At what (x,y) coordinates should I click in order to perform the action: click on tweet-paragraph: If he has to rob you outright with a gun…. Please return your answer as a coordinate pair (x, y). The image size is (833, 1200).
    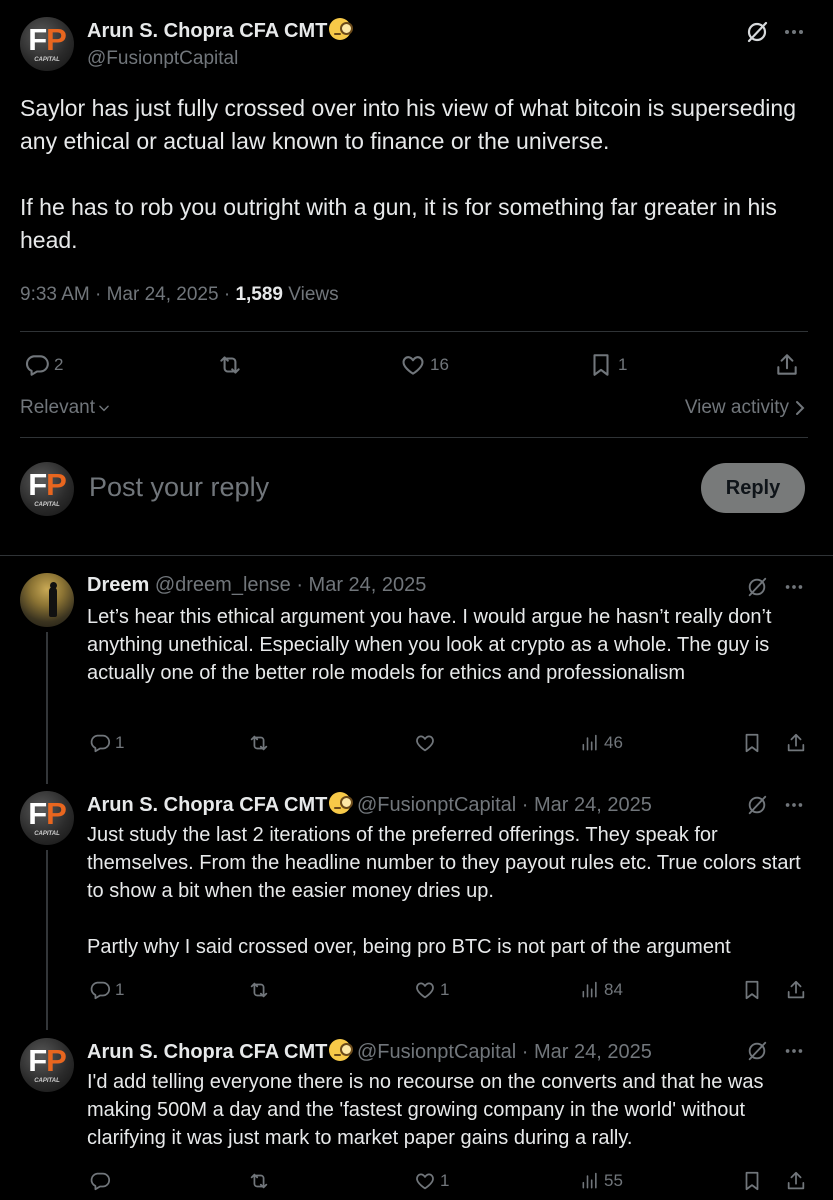
    Looking at the image, I should click on (398, 223).